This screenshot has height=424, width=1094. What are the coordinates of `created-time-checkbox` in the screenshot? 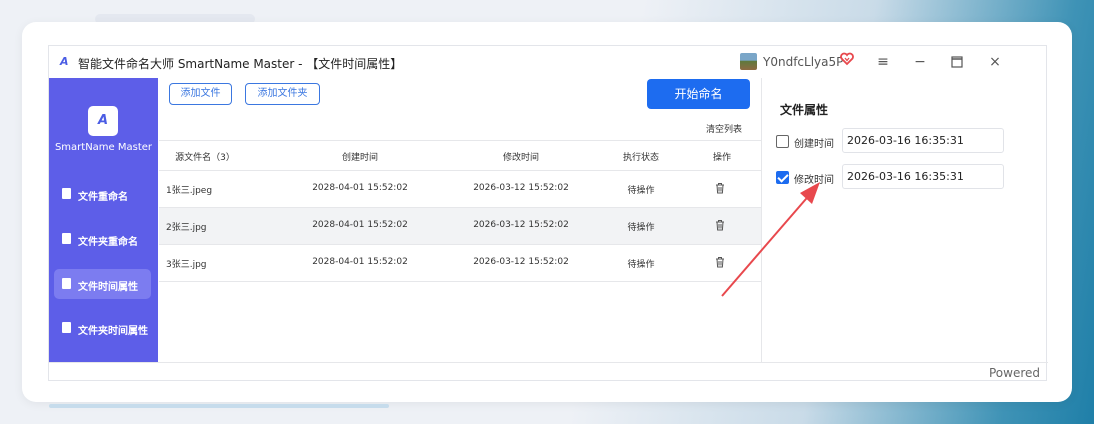 It's located at (782, 141).